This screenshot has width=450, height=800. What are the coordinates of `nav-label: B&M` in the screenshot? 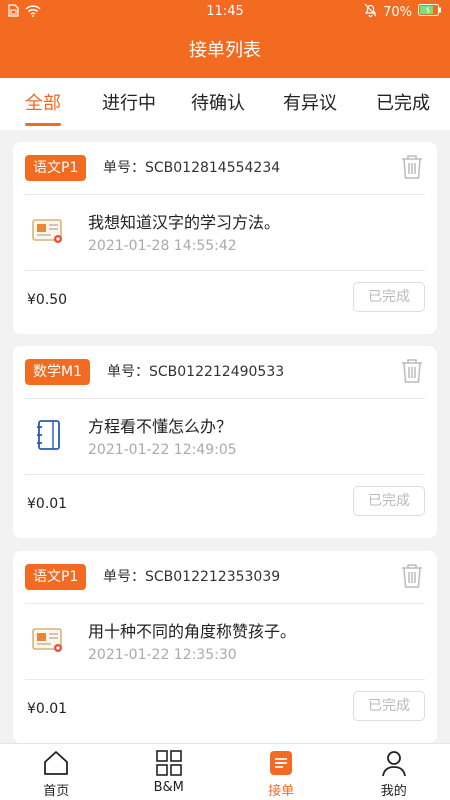 It's located at (168, 787).